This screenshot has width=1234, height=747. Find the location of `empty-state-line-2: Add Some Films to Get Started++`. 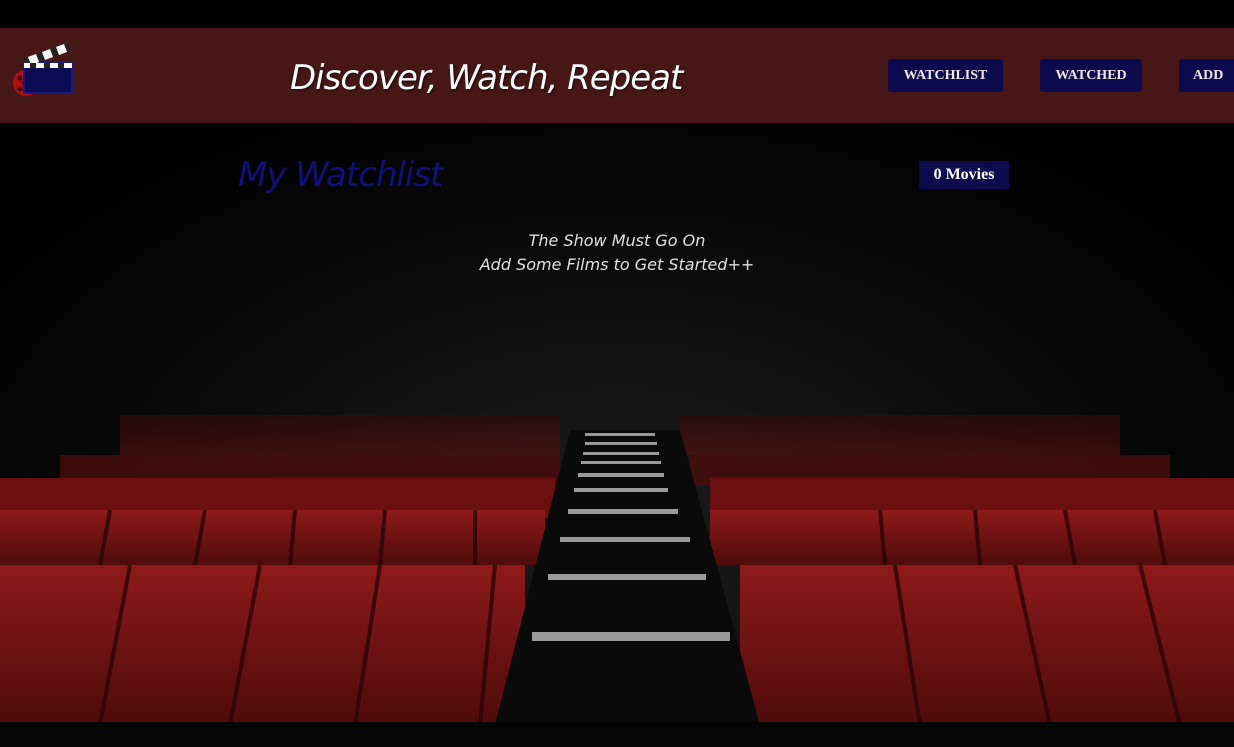

empty-state-line-2: Add Some Films to Get Started++ is located at coordinates (617, 264).